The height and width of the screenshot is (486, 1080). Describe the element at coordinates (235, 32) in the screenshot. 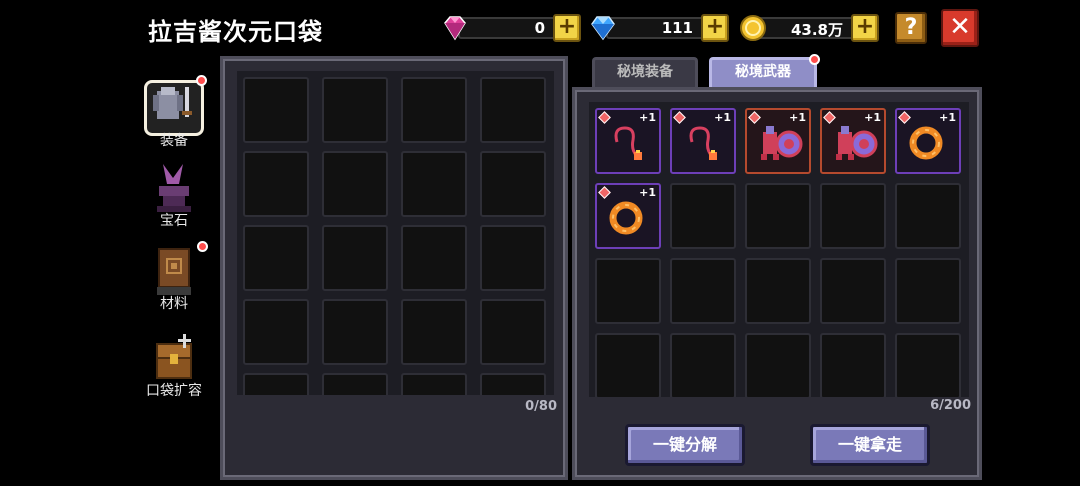

I see `page-title: 拉吉酱次元口袋` at that location.